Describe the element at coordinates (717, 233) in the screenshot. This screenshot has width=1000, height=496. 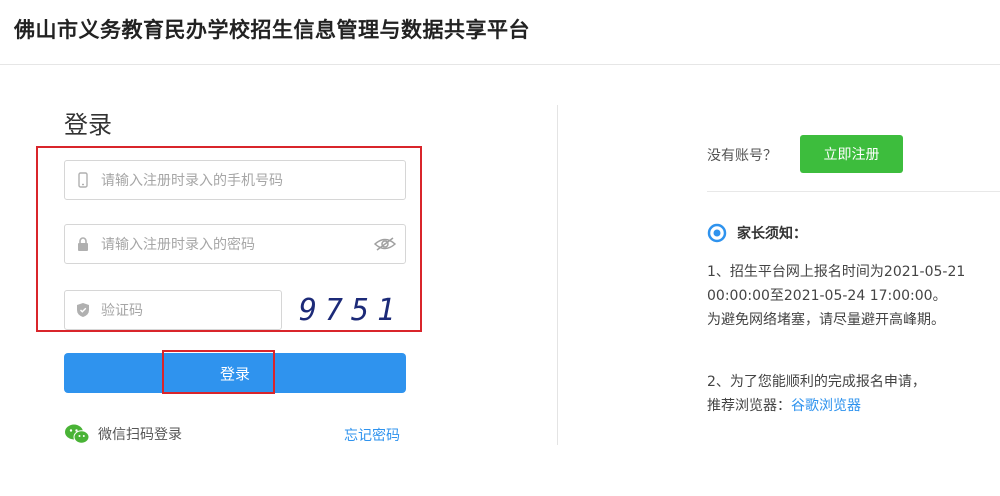
I see `notice-icon` at that location.